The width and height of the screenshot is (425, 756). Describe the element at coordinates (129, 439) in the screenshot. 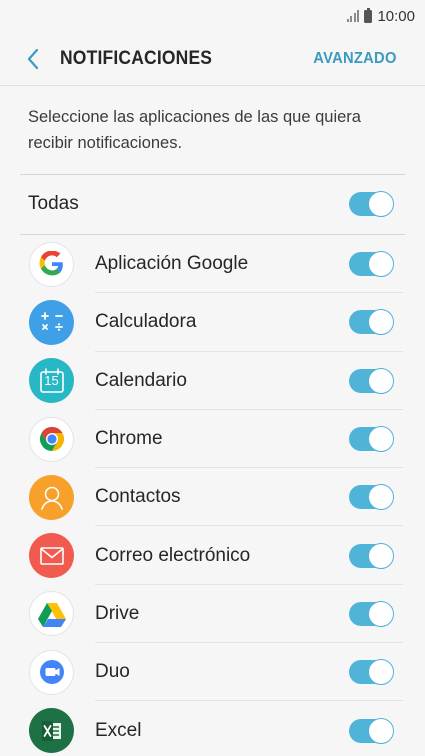

I see `app-name: Chrome` at that location.